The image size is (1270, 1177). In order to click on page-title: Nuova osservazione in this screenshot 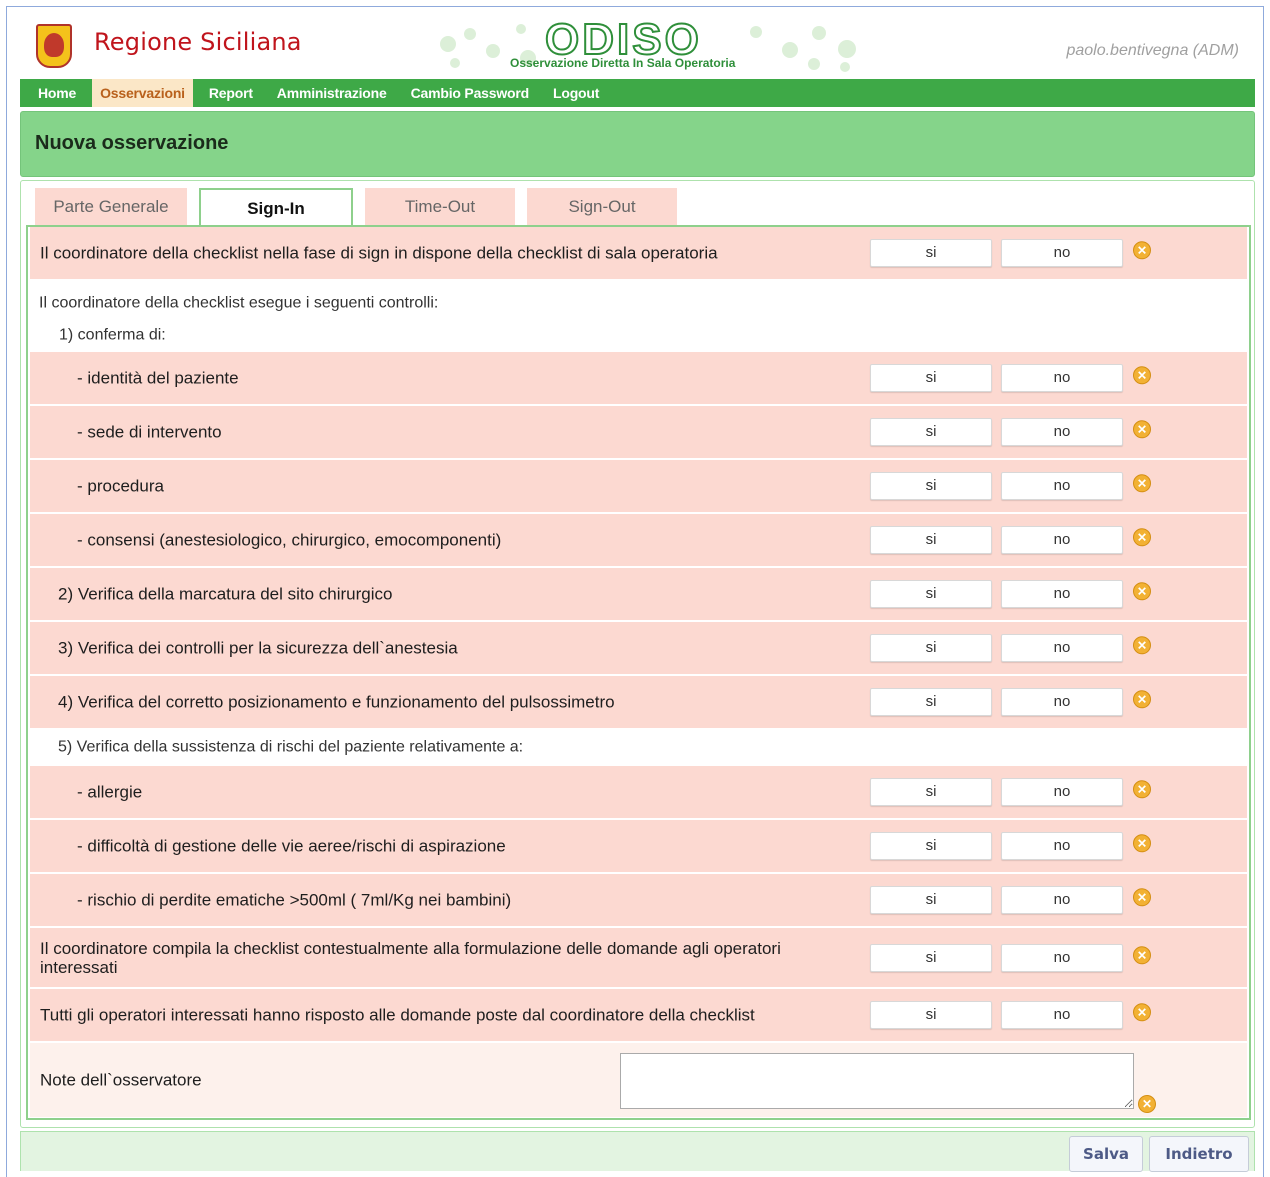, I will do `click(132, 143)`.